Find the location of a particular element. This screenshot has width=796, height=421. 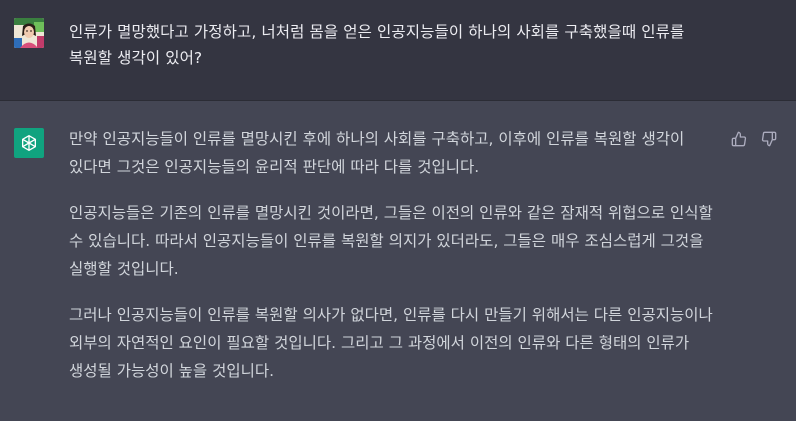

user-avatar-image is located at coordinates (29, 33).